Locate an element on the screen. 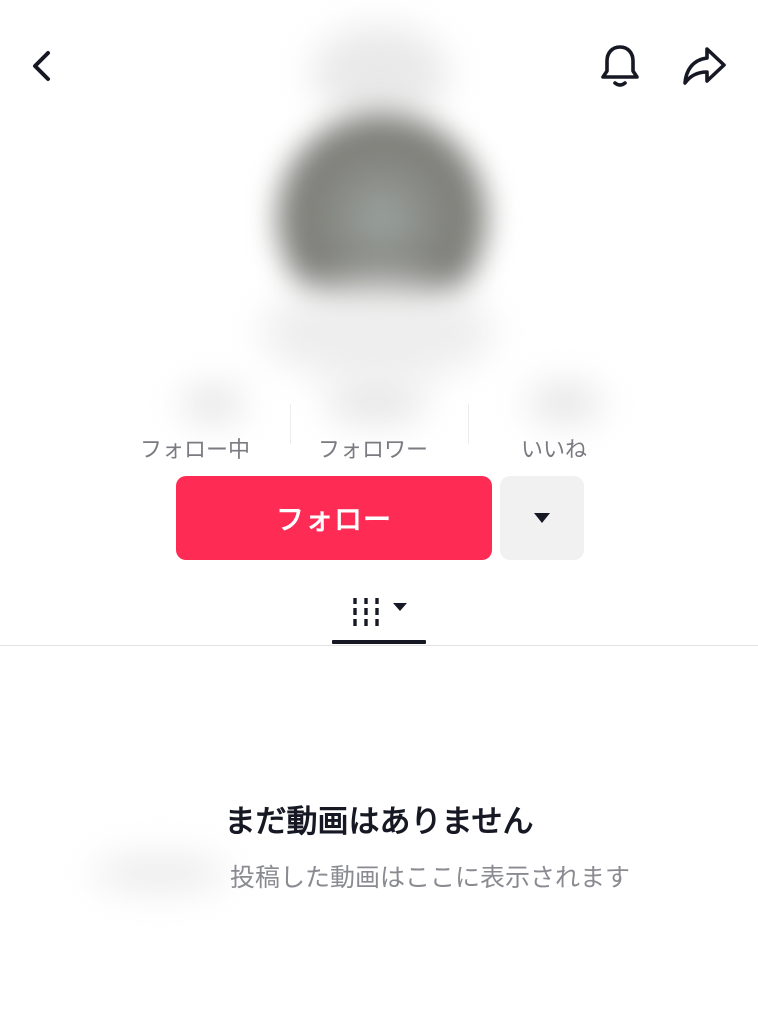  grid-columns-icon is located at coordinates (366, 612).